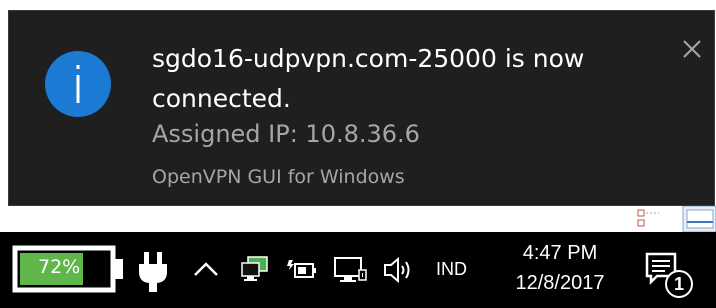 This screenshot has height=308, width=716. I want to click on battery-percent-label: 72%, so click(59, 267).